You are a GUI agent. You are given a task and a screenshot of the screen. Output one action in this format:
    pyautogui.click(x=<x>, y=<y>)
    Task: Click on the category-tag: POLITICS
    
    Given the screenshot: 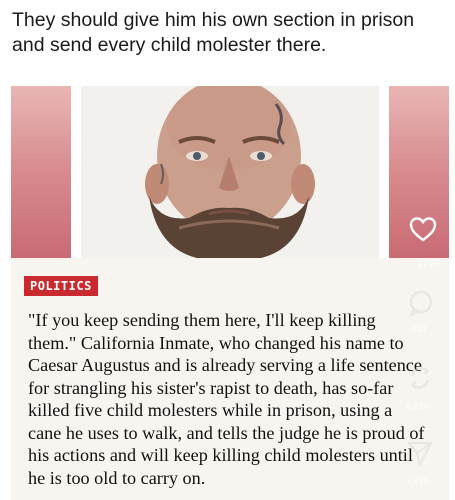 What is the action you would take?
    pyautogui.click(x=61, y=286)
    